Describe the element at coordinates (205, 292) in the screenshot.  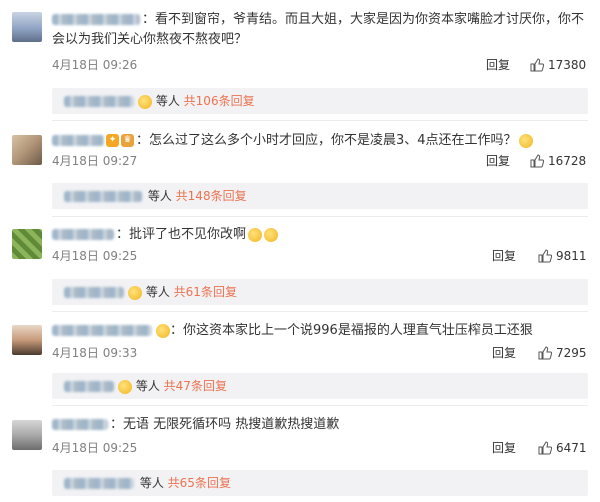
I see `sub-replies-count-link: 共61条回复` at that location.